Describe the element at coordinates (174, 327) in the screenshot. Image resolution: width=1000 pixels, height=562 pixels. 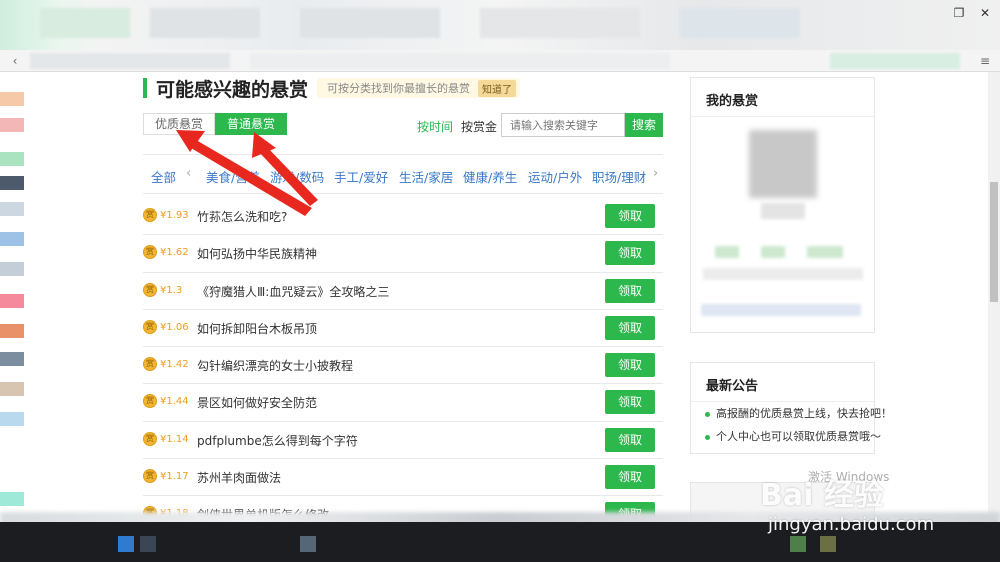
I see `reward-amount: ¥1.06` at that location.